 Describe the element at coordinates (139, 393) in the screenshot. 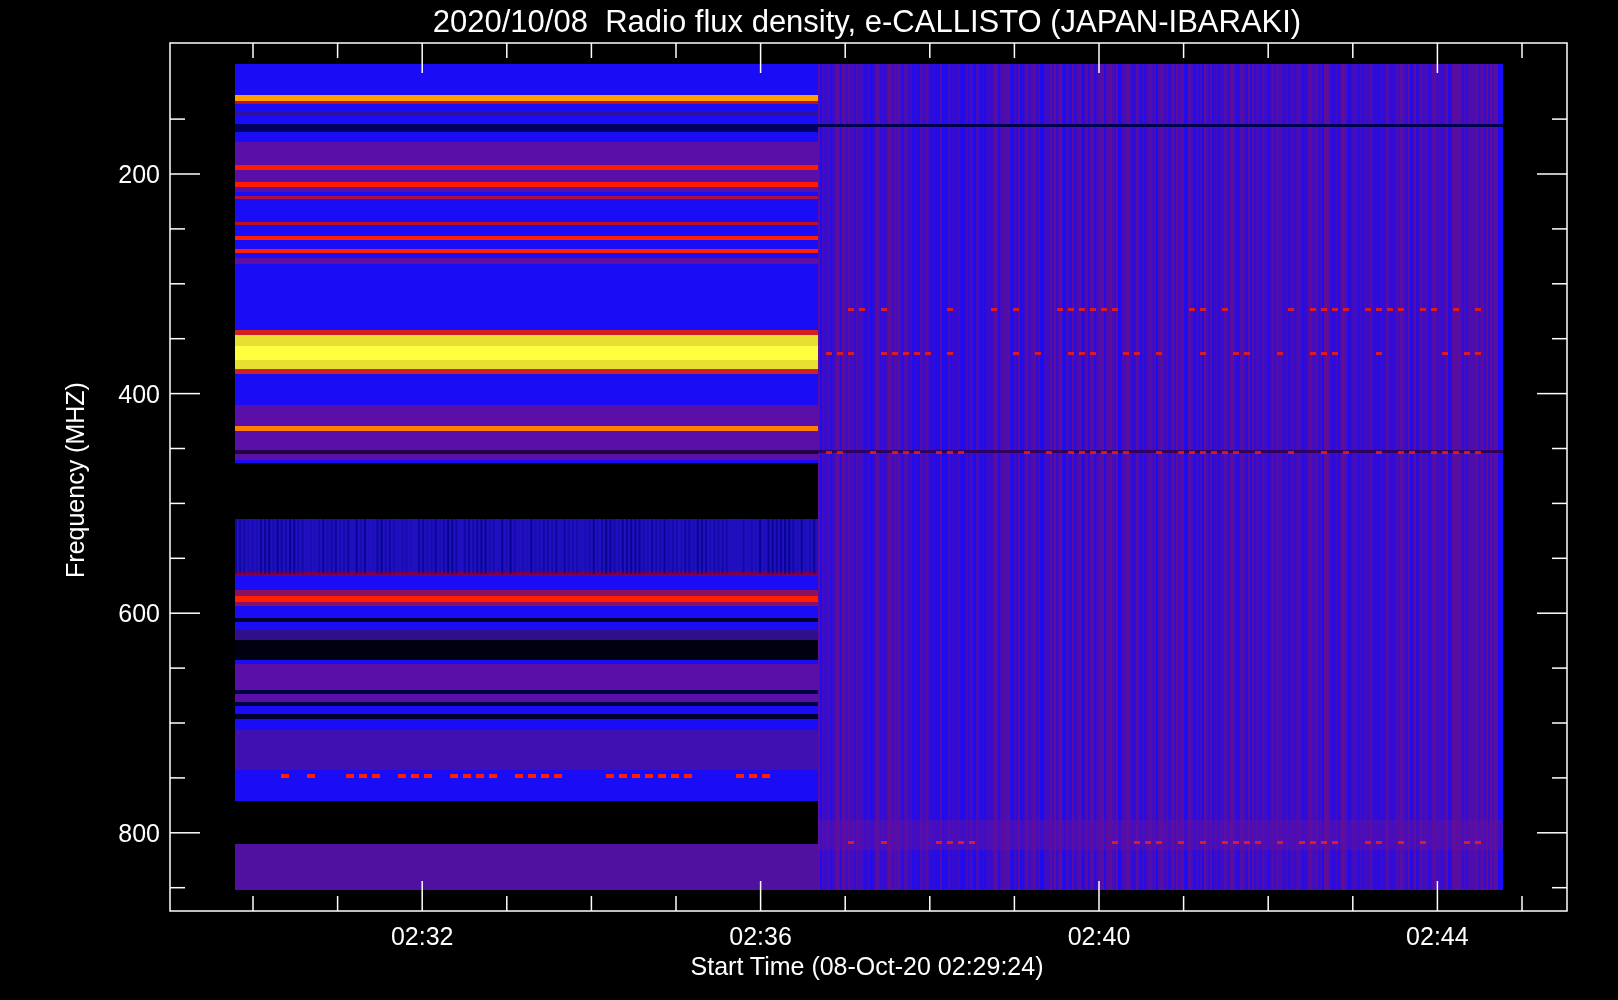

I see `y-tick-label: 400` at that location.